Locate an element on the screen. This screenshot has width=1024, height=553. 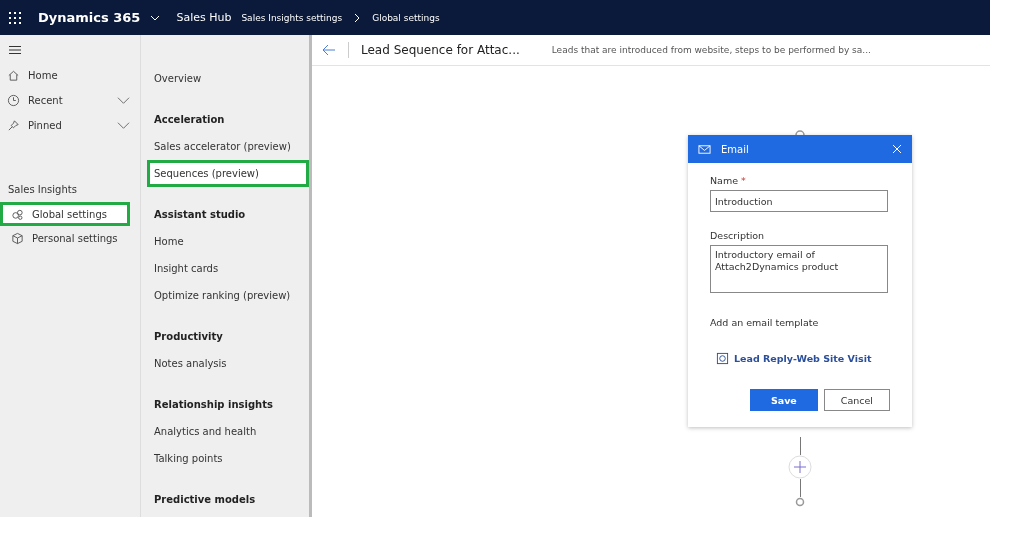
cube-icon is located at coordinates (17, 238).